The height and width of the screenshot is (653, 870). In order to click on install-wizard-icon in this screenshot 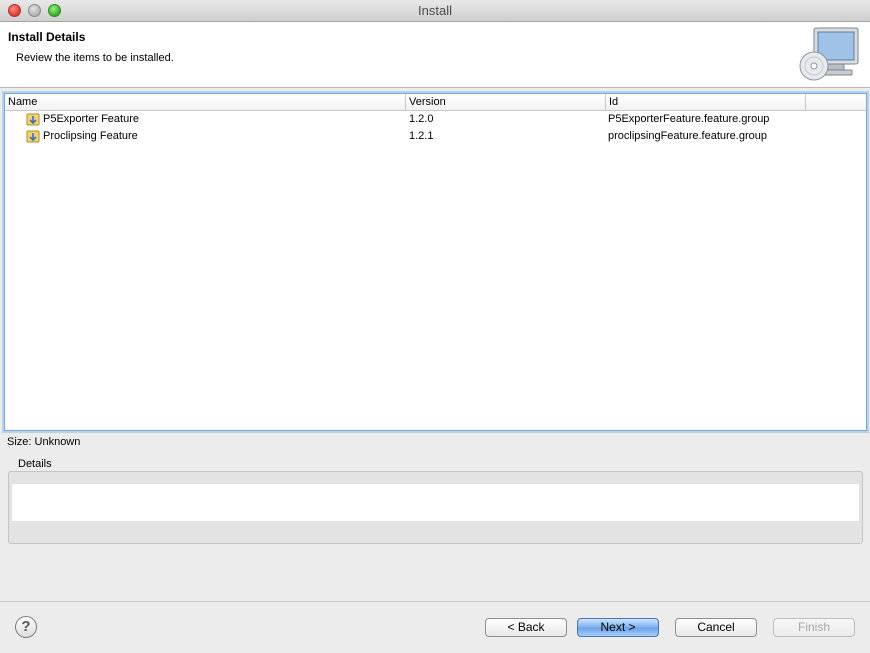, I will do `click(829, 54)`.